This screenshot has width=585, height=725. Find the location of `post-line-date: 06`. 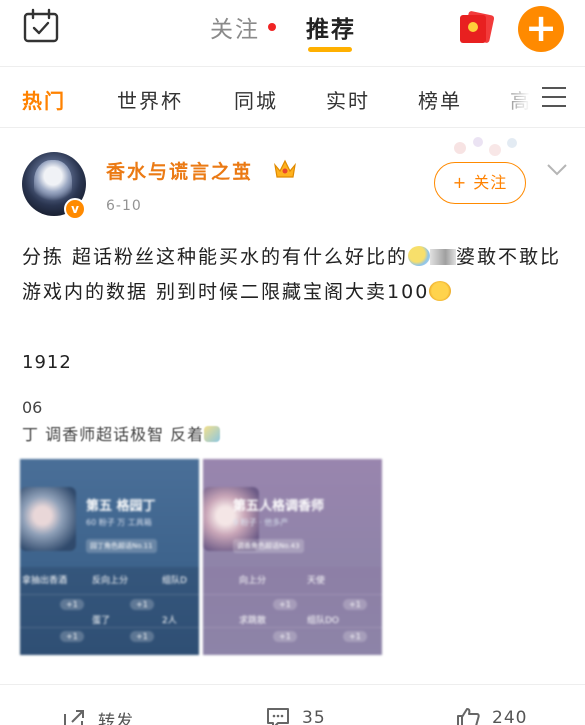

post-line-date: 06 is located at coordinates (32, 407).